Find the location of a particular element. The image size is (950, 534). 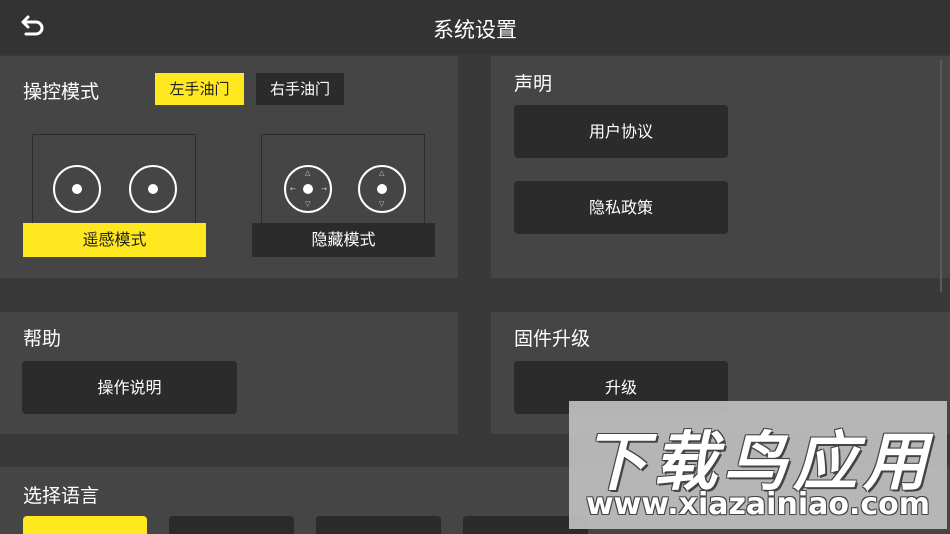

watermark-url: www.xiazainiao.com is located at coordinates (758, 504).